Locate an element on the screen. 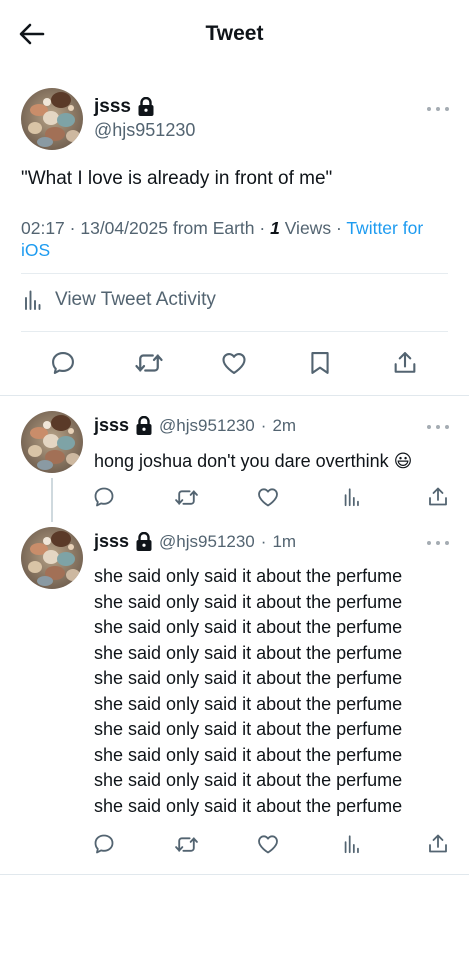 The image size is (469, 960). bookmark-button is located at coordinates (320, 363).